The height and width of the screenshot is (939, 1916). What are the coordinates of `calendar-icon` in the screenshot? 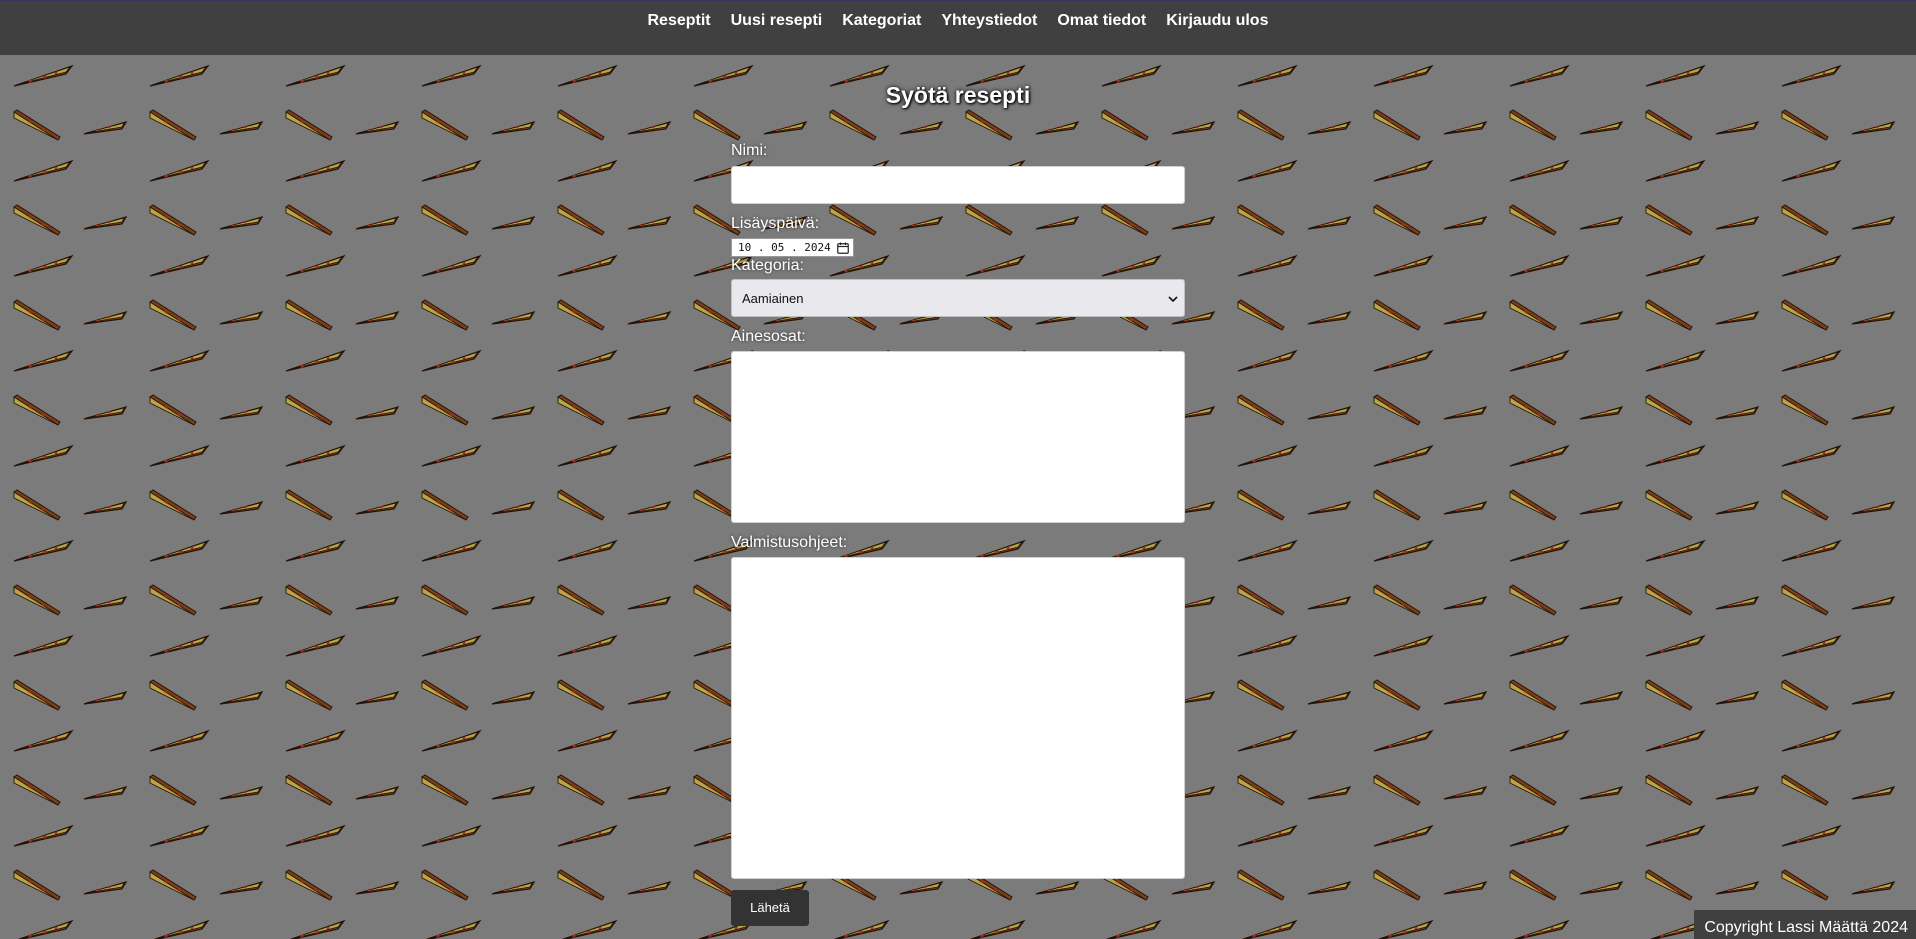 It's located at (842, 248).